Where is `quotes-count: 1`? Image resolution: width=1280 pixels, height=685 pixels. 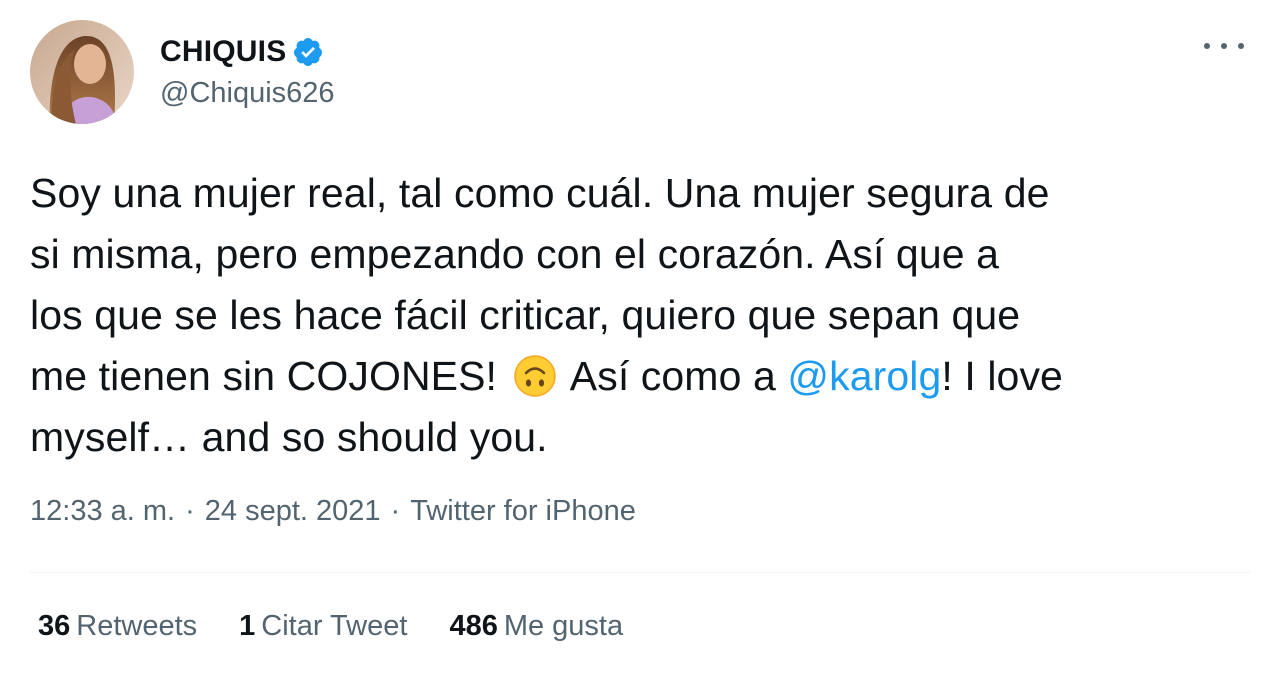
quotes-count: 1 is located at coordinates (247, 626).